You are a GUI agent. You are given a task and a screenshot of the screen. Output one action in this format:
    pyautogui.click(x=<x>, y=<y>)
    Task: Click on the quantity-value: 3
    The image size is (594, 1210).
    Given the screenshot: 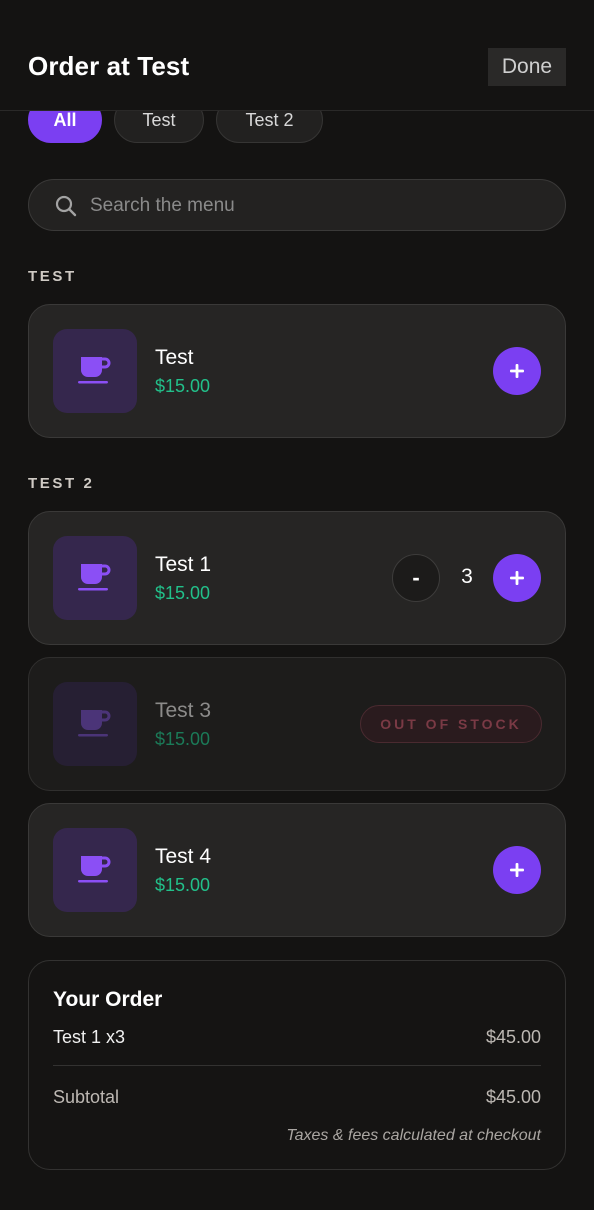 What is the action you would take?
    pyautogui.click(x=467, y=576)
    